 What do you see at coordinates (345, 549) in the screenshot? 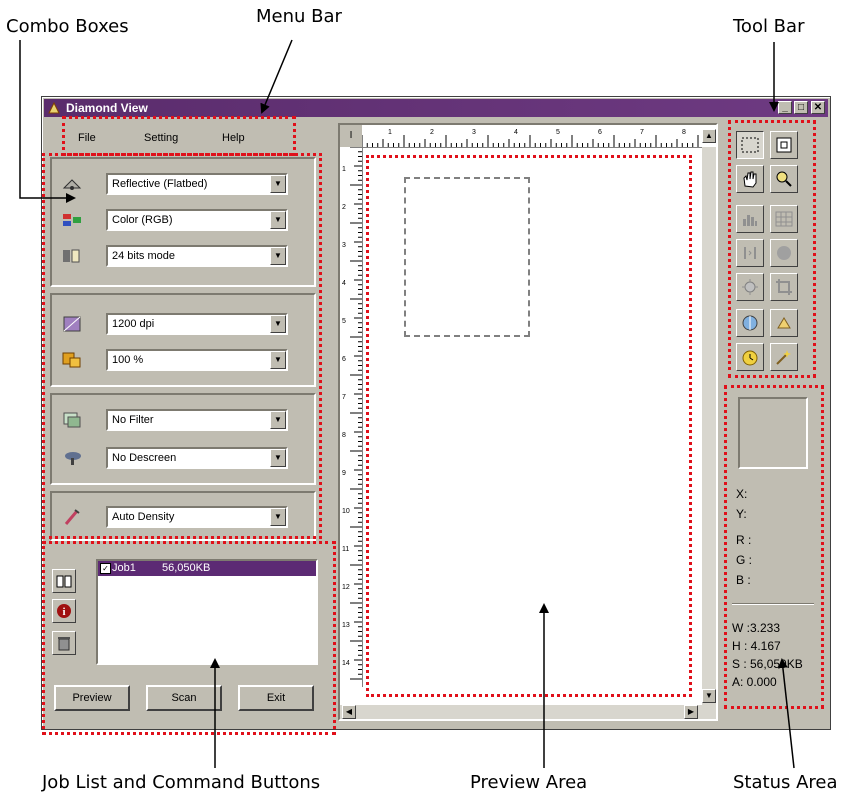
I see `ruler-label: 11` at bounding box center [345, 549].